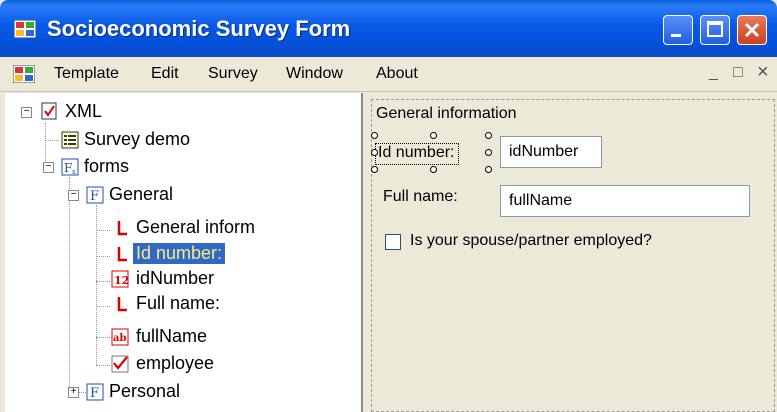 Image resolution: width=777 pixels, height=412 pixels. What do you see at coordinates (24, 74) in the screenshot?
I see `mdi-app-icon` at bounding box center [24, 74].